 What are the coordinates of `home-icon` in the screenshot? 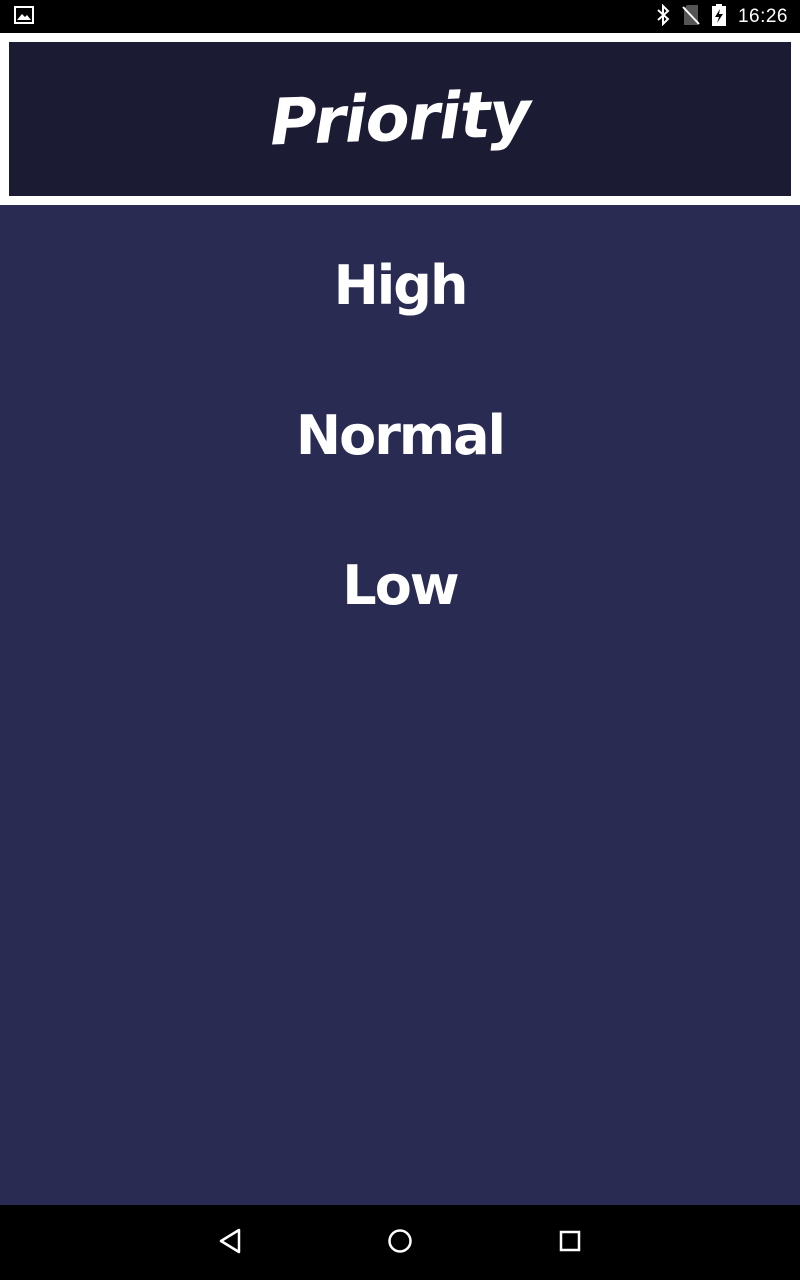 It's located at (400, 1243).